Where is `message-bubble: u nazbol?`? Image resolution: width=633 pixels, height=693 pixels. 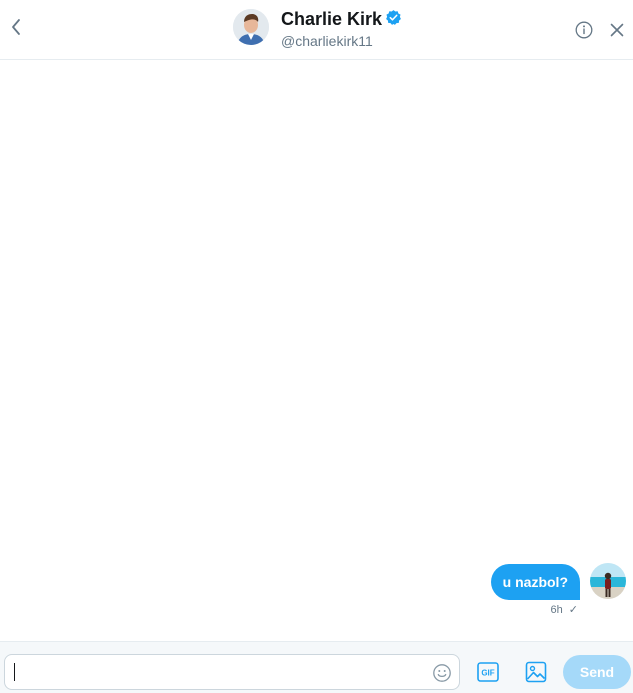
message-bubble: u nazbol? is located at coordinates (535, 582).